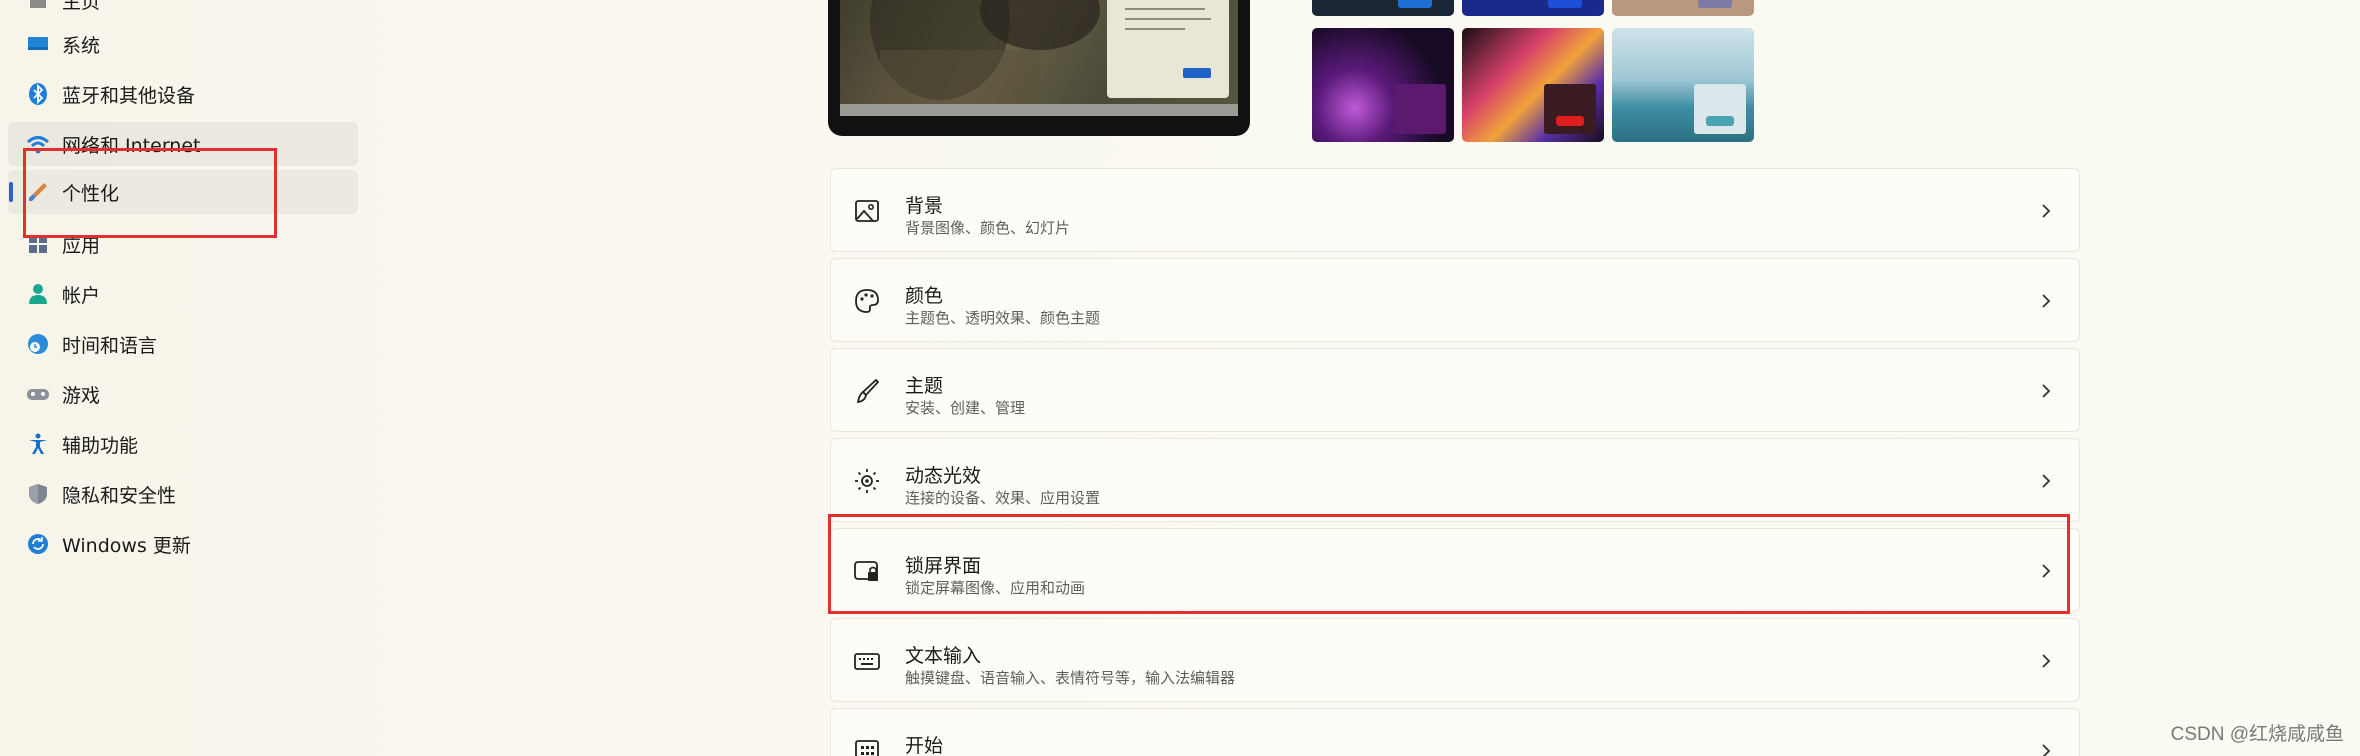 The width and height of the screenshot is (2360, 756). What do you see at coordinates (81, 395) in the screenshot?
I see `sidebar-item-label: 游戏` at bounding box center [81, 395].